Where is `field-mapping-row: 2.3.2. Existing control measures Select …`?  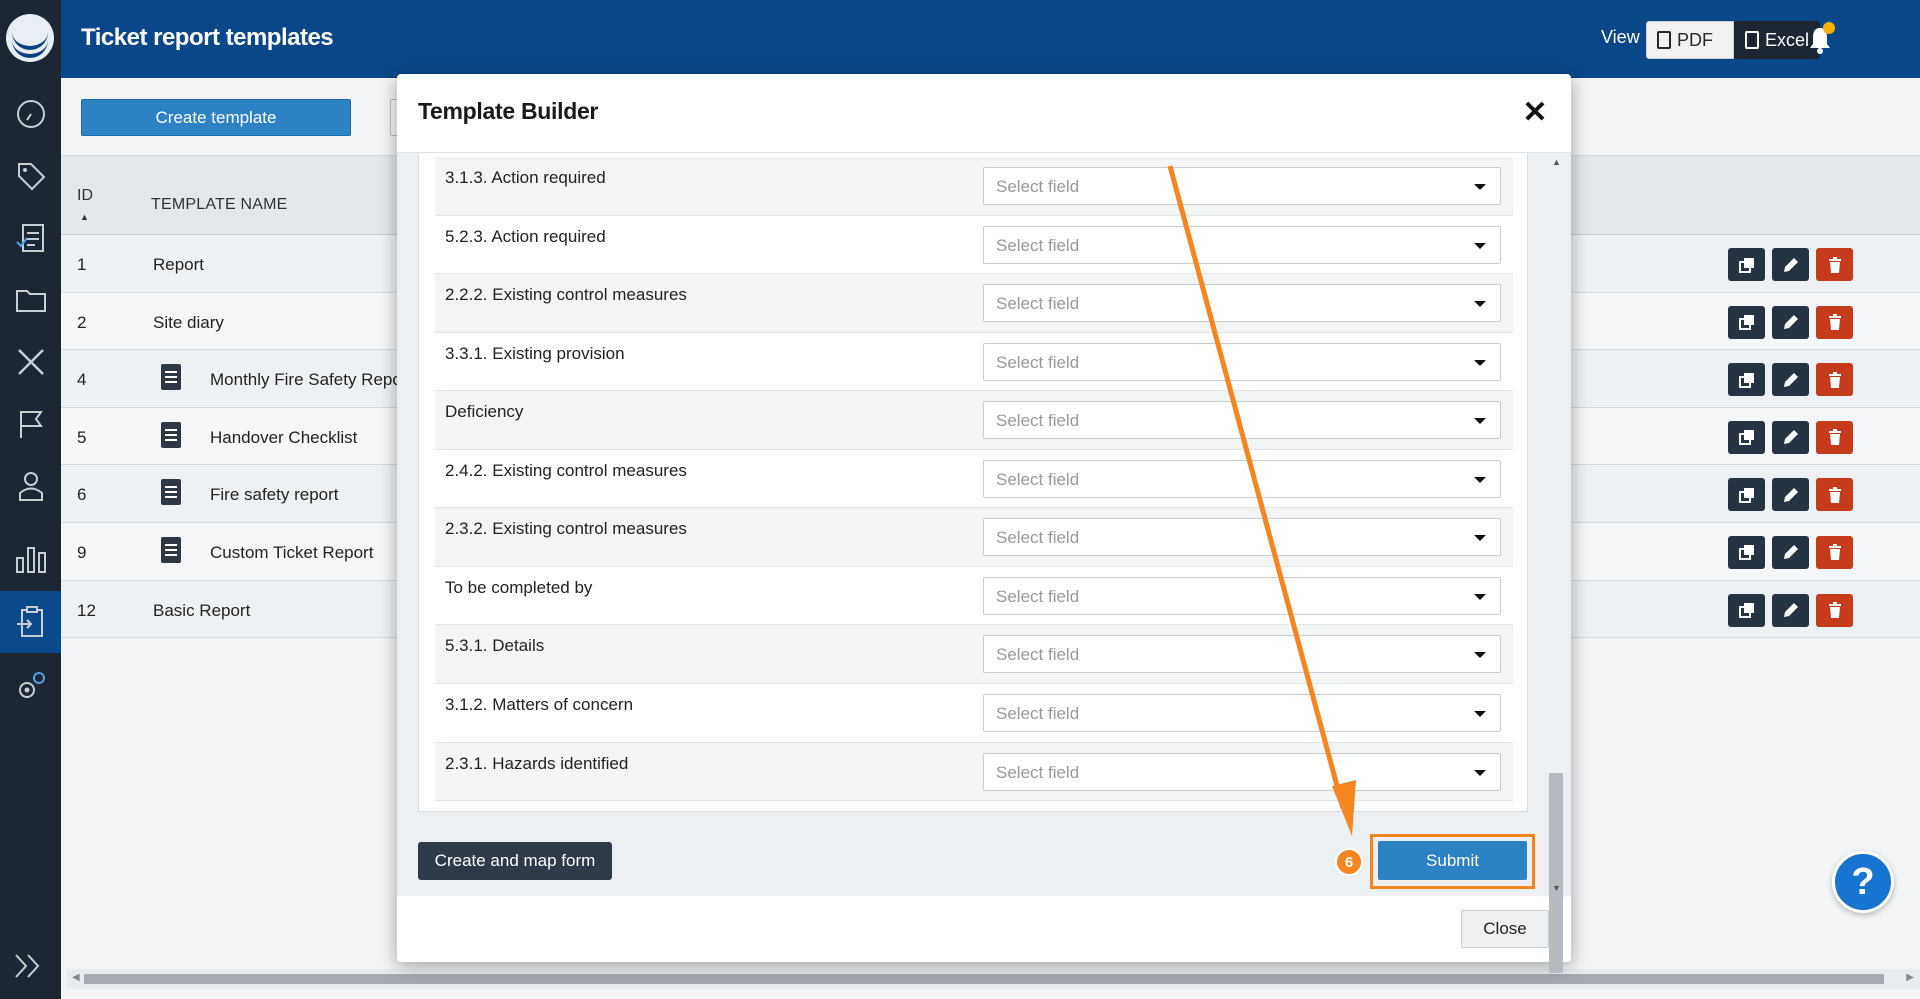
field-mapping-row: 2.3.2. Existing control measures Select … is located at coordinates (974, 537).